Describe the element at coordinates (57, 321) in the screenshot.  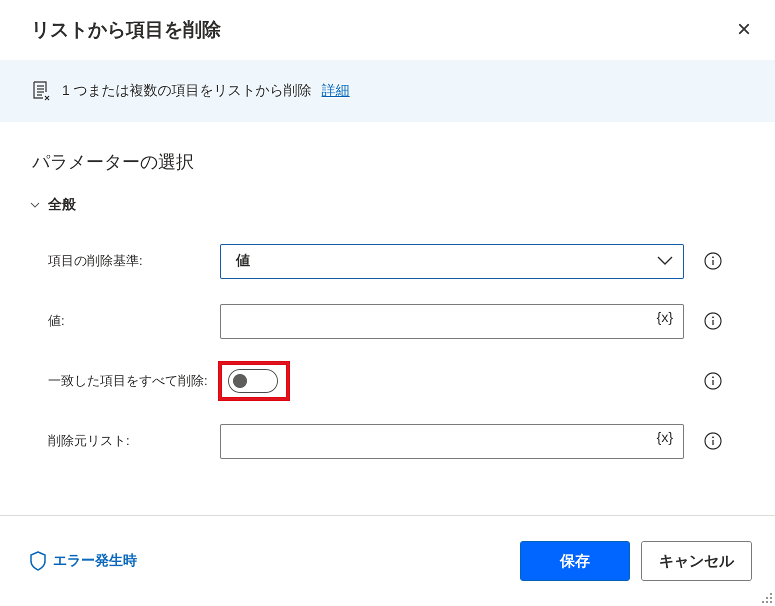
I see `field-label: 値:` at that location.